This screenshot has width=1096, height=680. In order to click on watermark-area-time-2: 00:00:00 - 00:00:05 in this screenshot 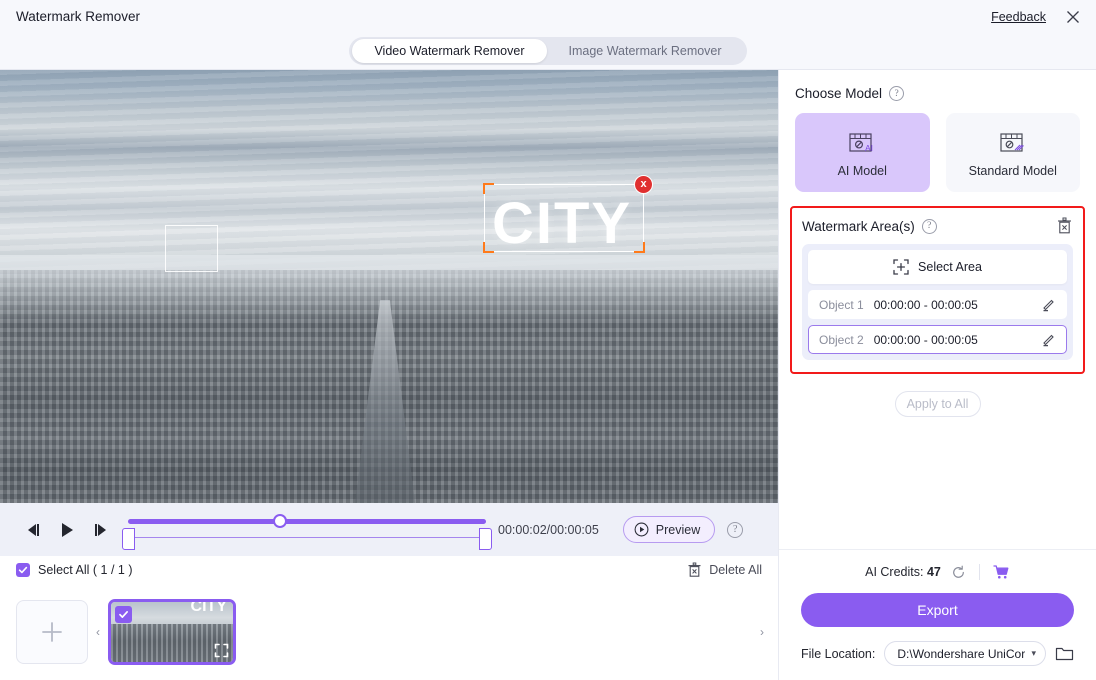, I will do `click(925, 339)`.